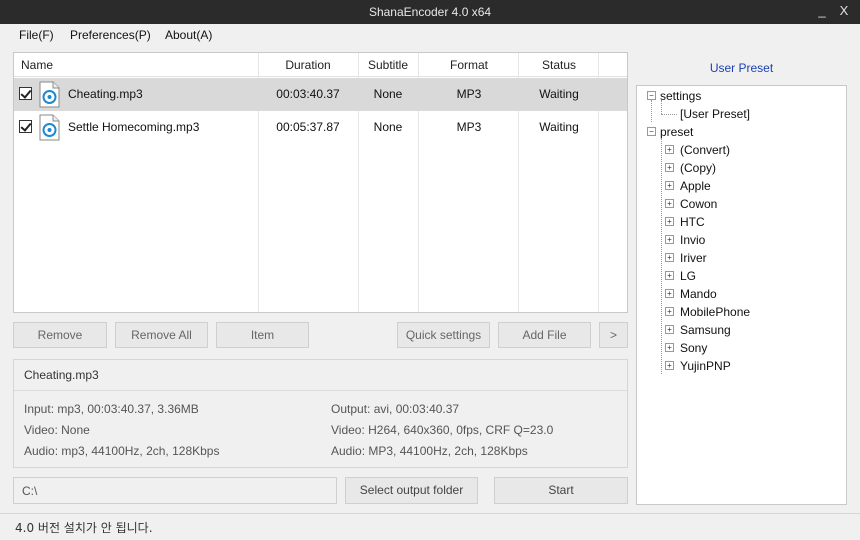 This screenshot has width=860, height=540. Describe the element at coordinates (36, 35) in the screenshot. I see `menu-file: File(F)` at that location.